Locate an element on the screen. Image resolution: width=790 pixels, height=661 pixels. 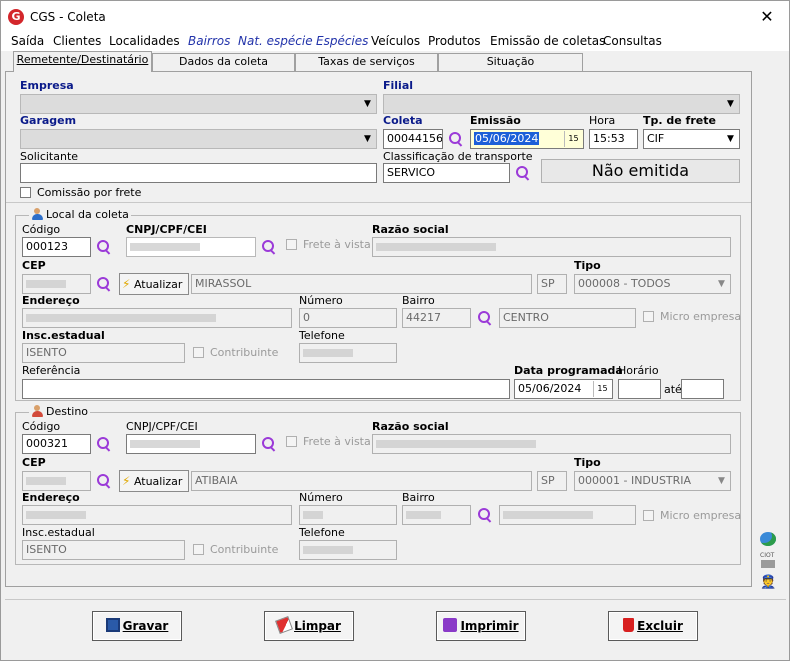
tab-dados-coleta: Dados da coleta is located at coordinates (223, 62).